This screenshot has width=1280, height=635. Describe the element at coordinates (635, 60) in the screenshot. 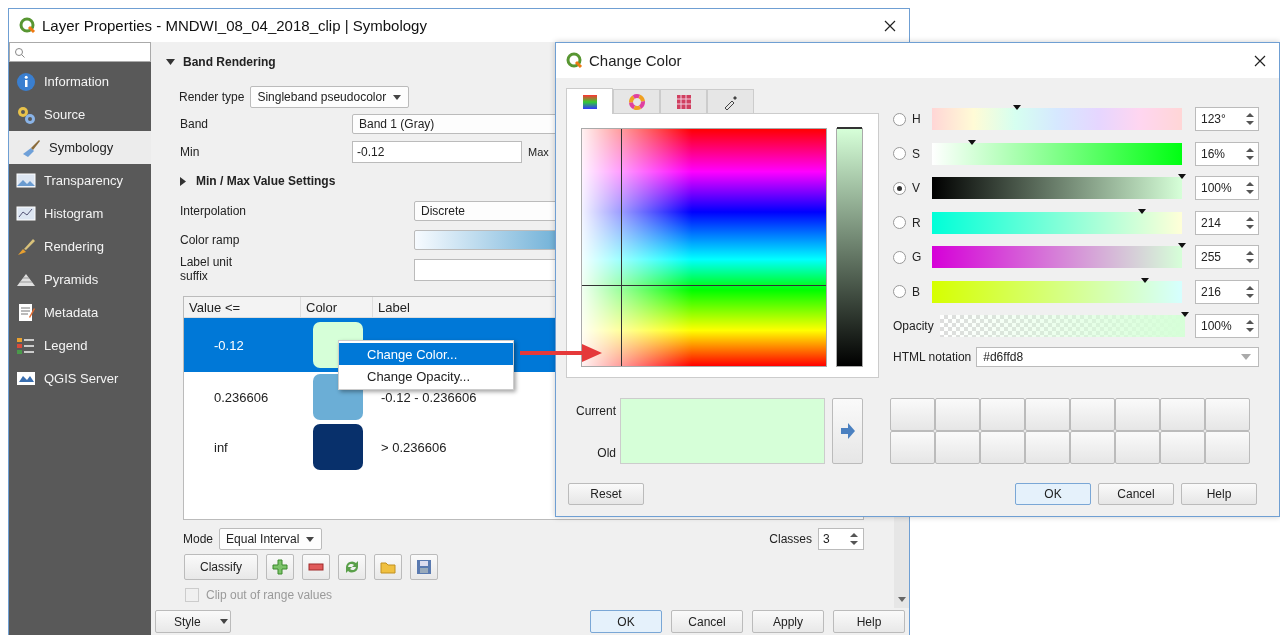

I see `dialog-title: Change Color` at that location.